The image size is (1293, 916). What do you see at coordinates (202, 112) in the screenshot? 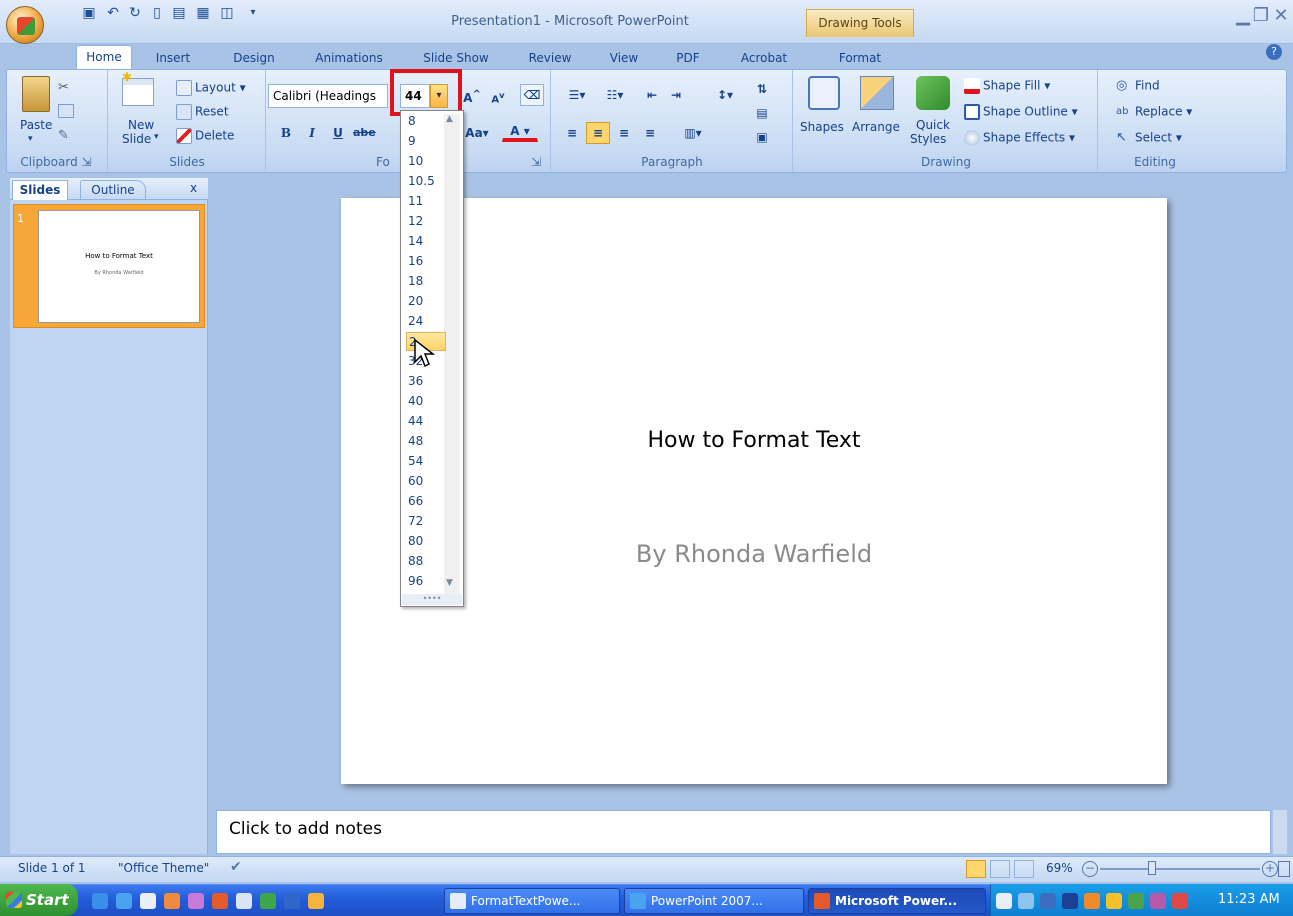
I see `reset-button: Reset` at bounding box center [202, 112].